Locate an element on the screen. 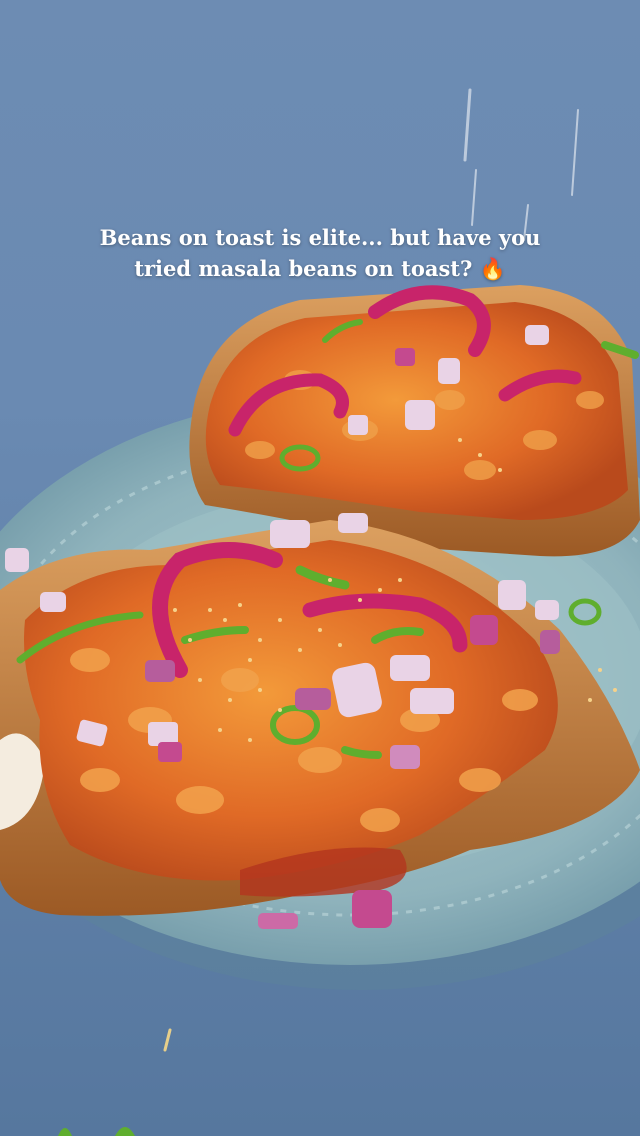 Image resolution: width=640 pixels, height=1136 pixels. caption-line-2: tried masala beans on toast? 🔥 is located at coordinates (320, 269).